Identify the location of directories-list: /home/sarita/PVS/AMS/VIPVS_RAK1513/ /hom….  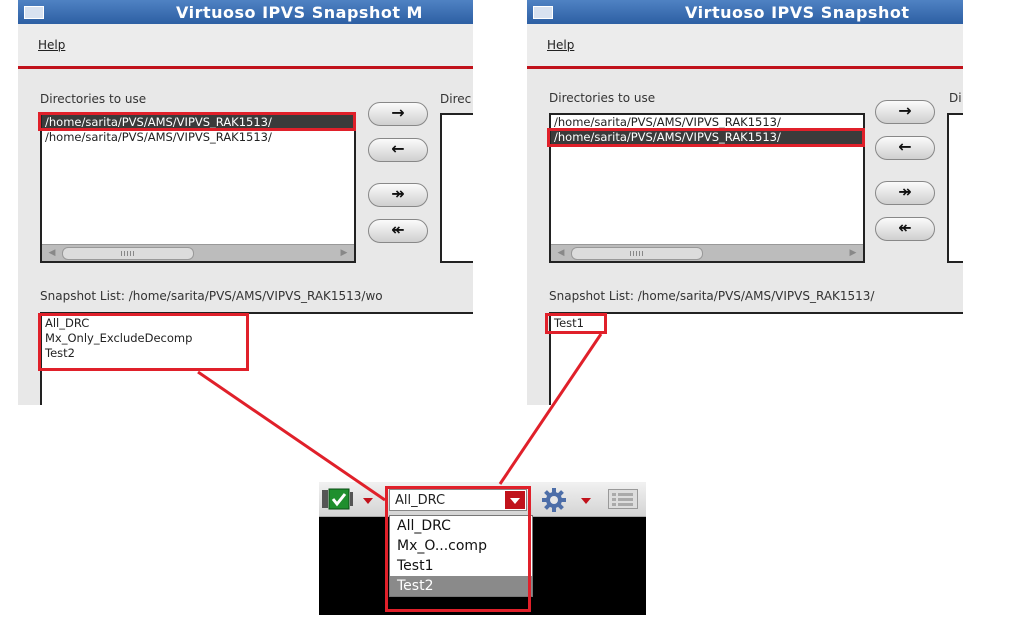
(198, 188).